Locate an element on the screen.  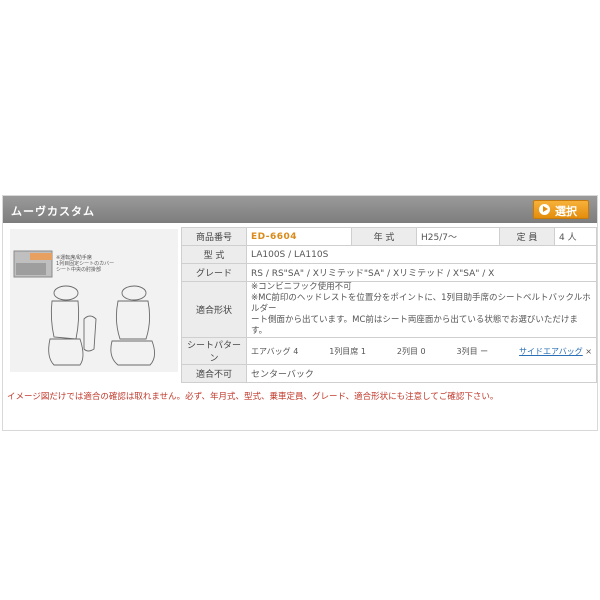
fit-label: 適合形状 is located at coordinates (214, 309).